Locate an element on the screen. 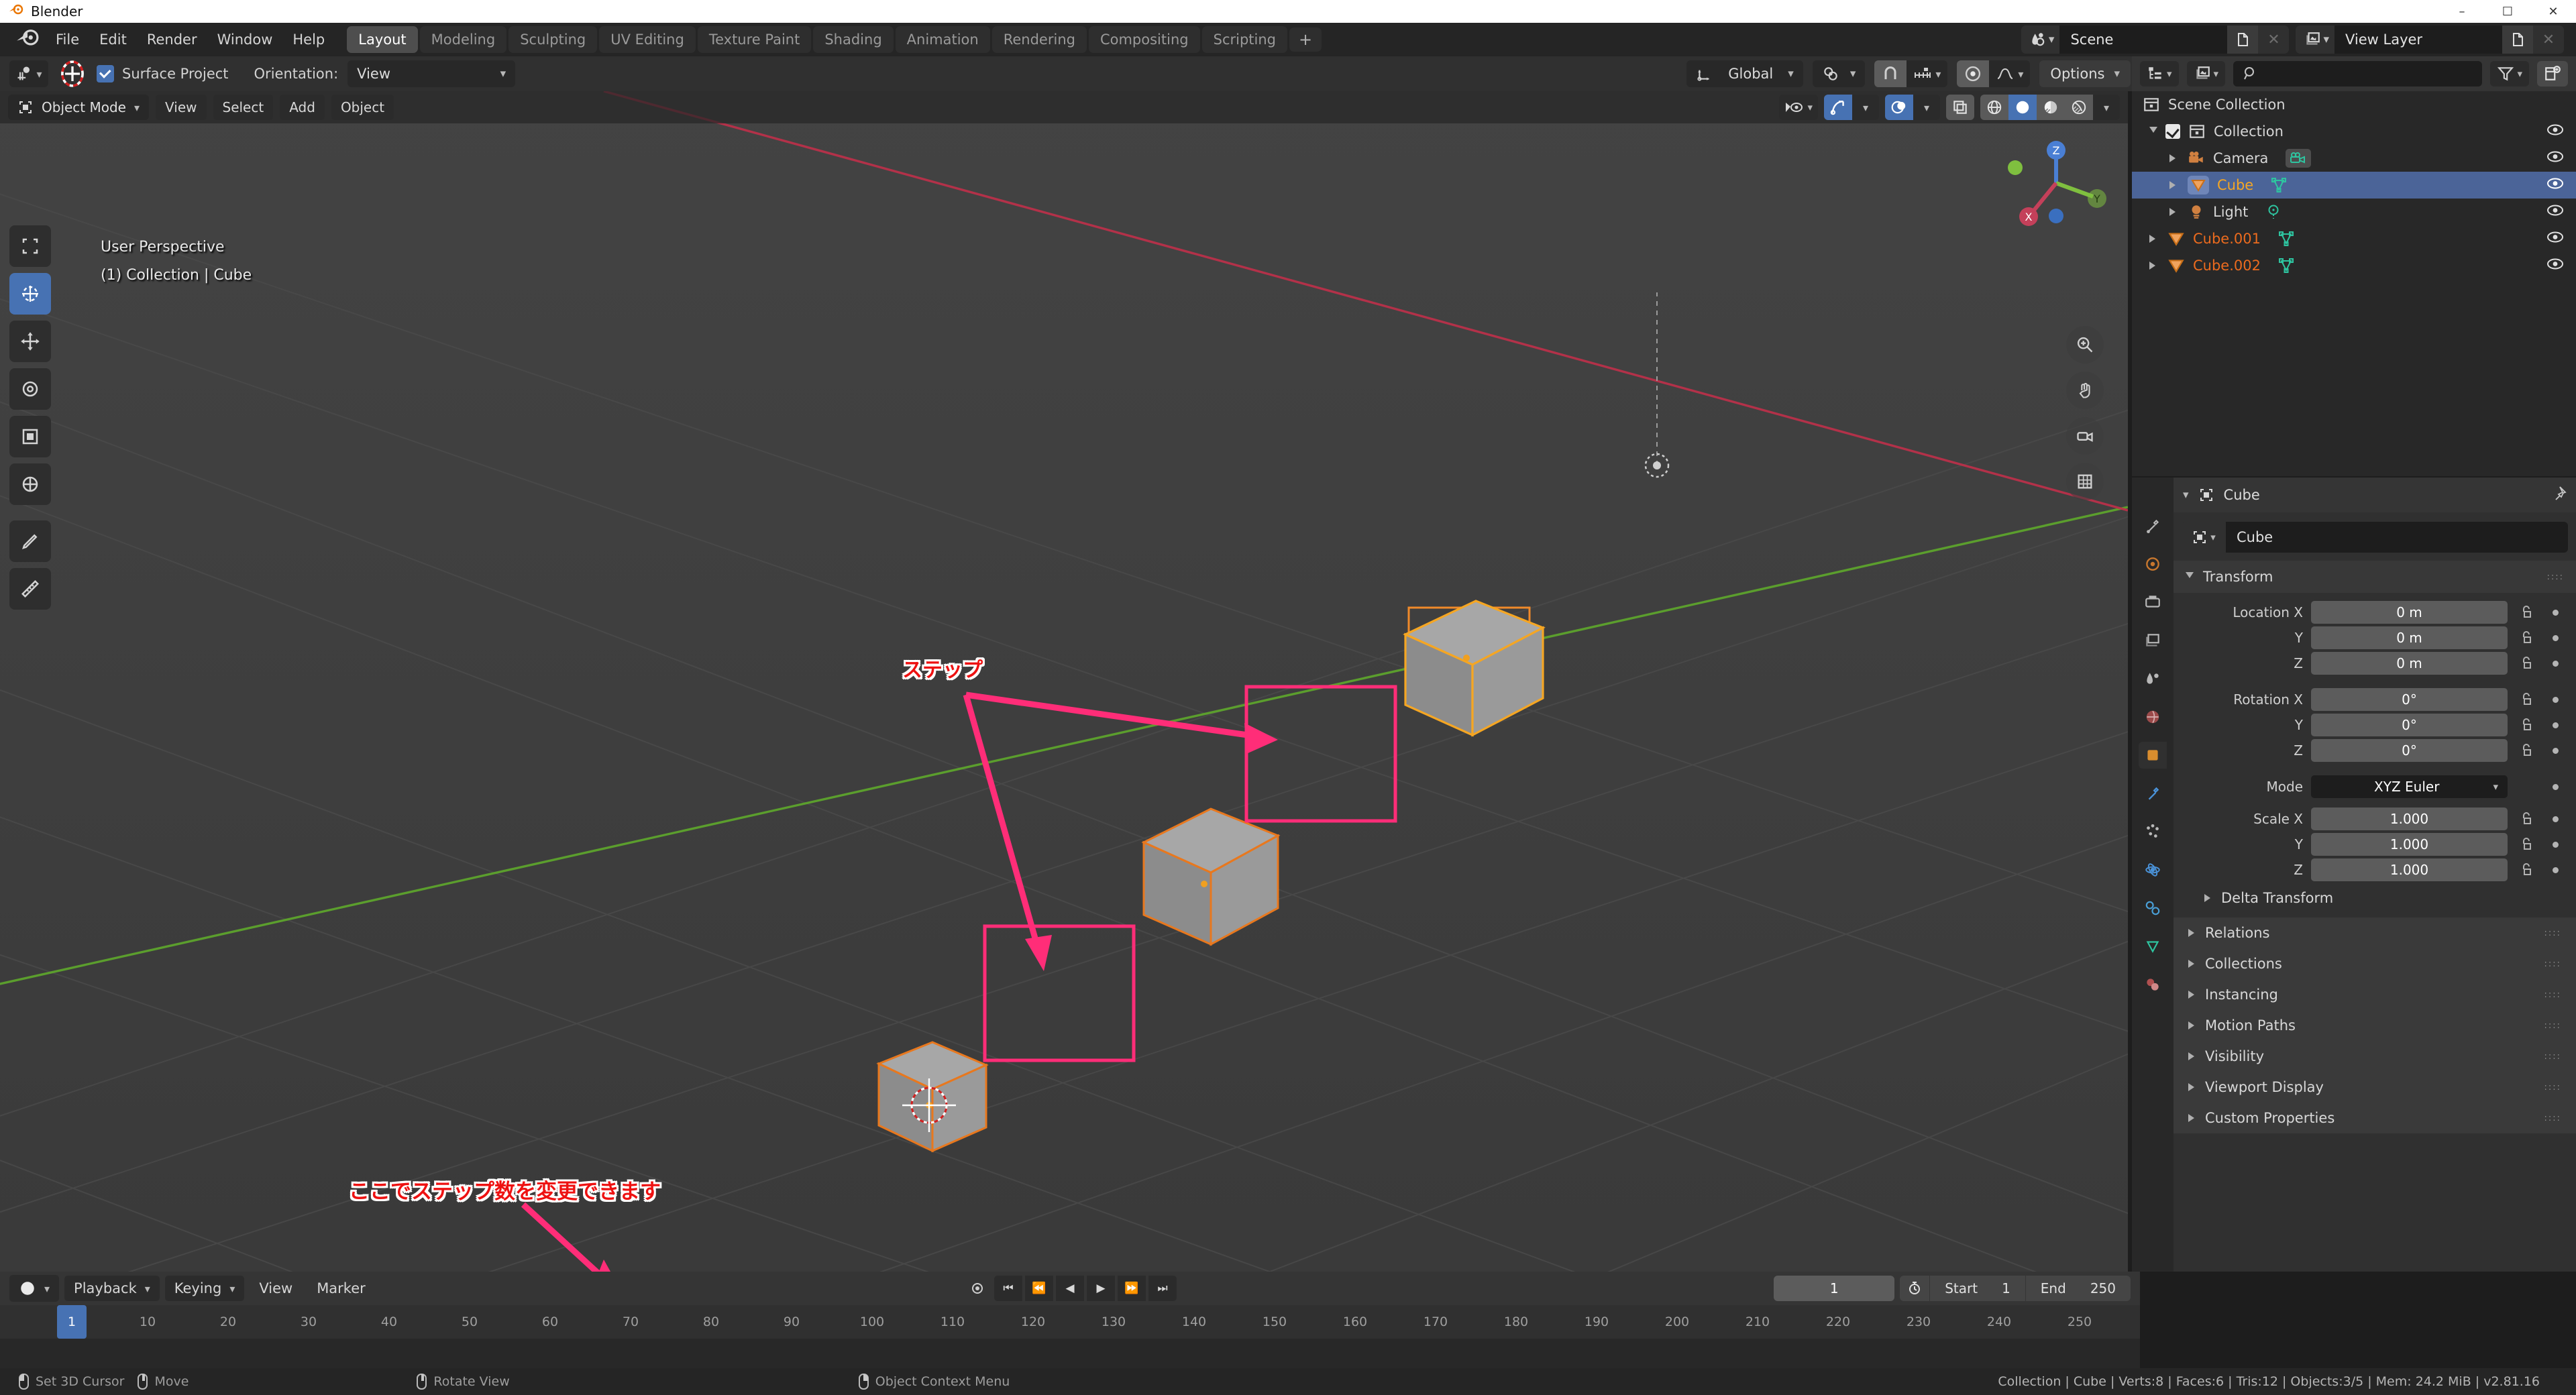  viewlayer-icon: ▾ is located at coordinates (2315, 39).